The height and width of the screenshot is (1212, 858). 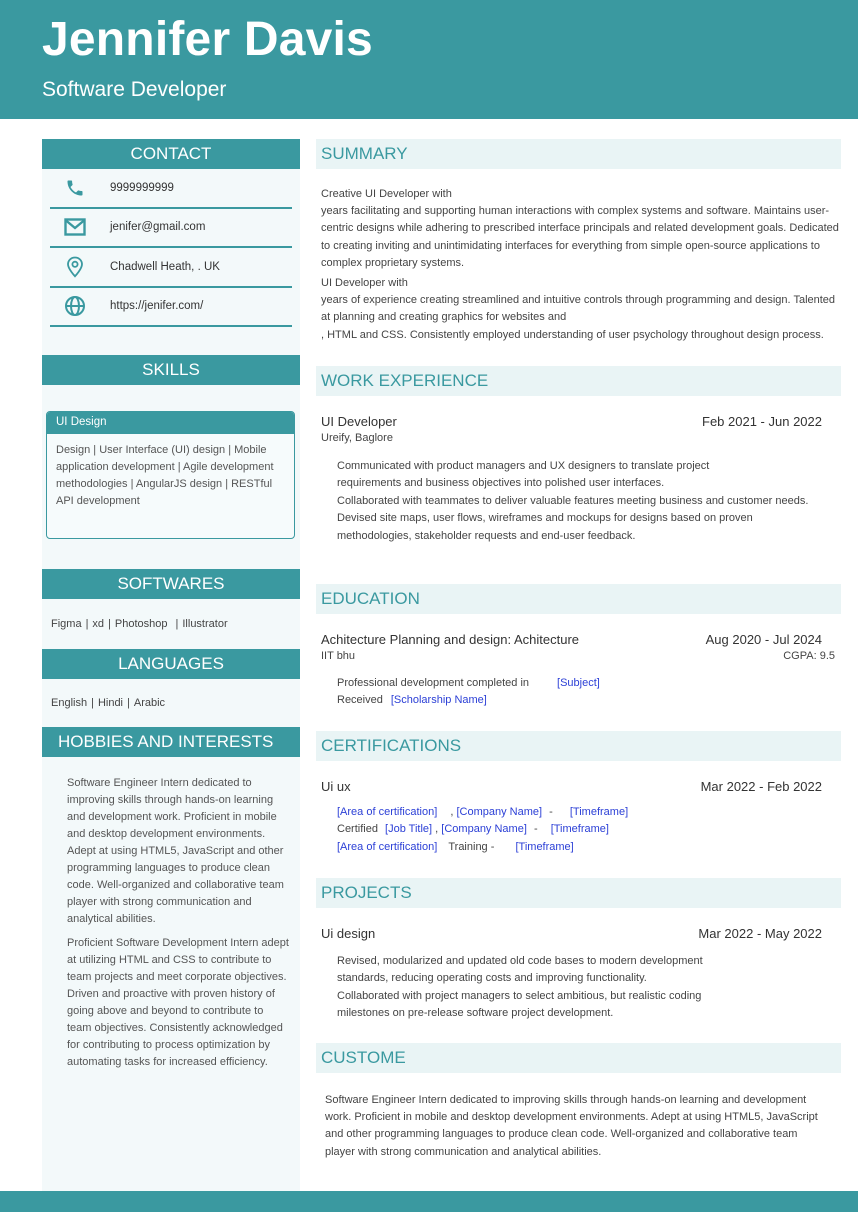 I want to click on certification-dates: Mar 2022 - Feb 2022, so click(x=761, y=786).